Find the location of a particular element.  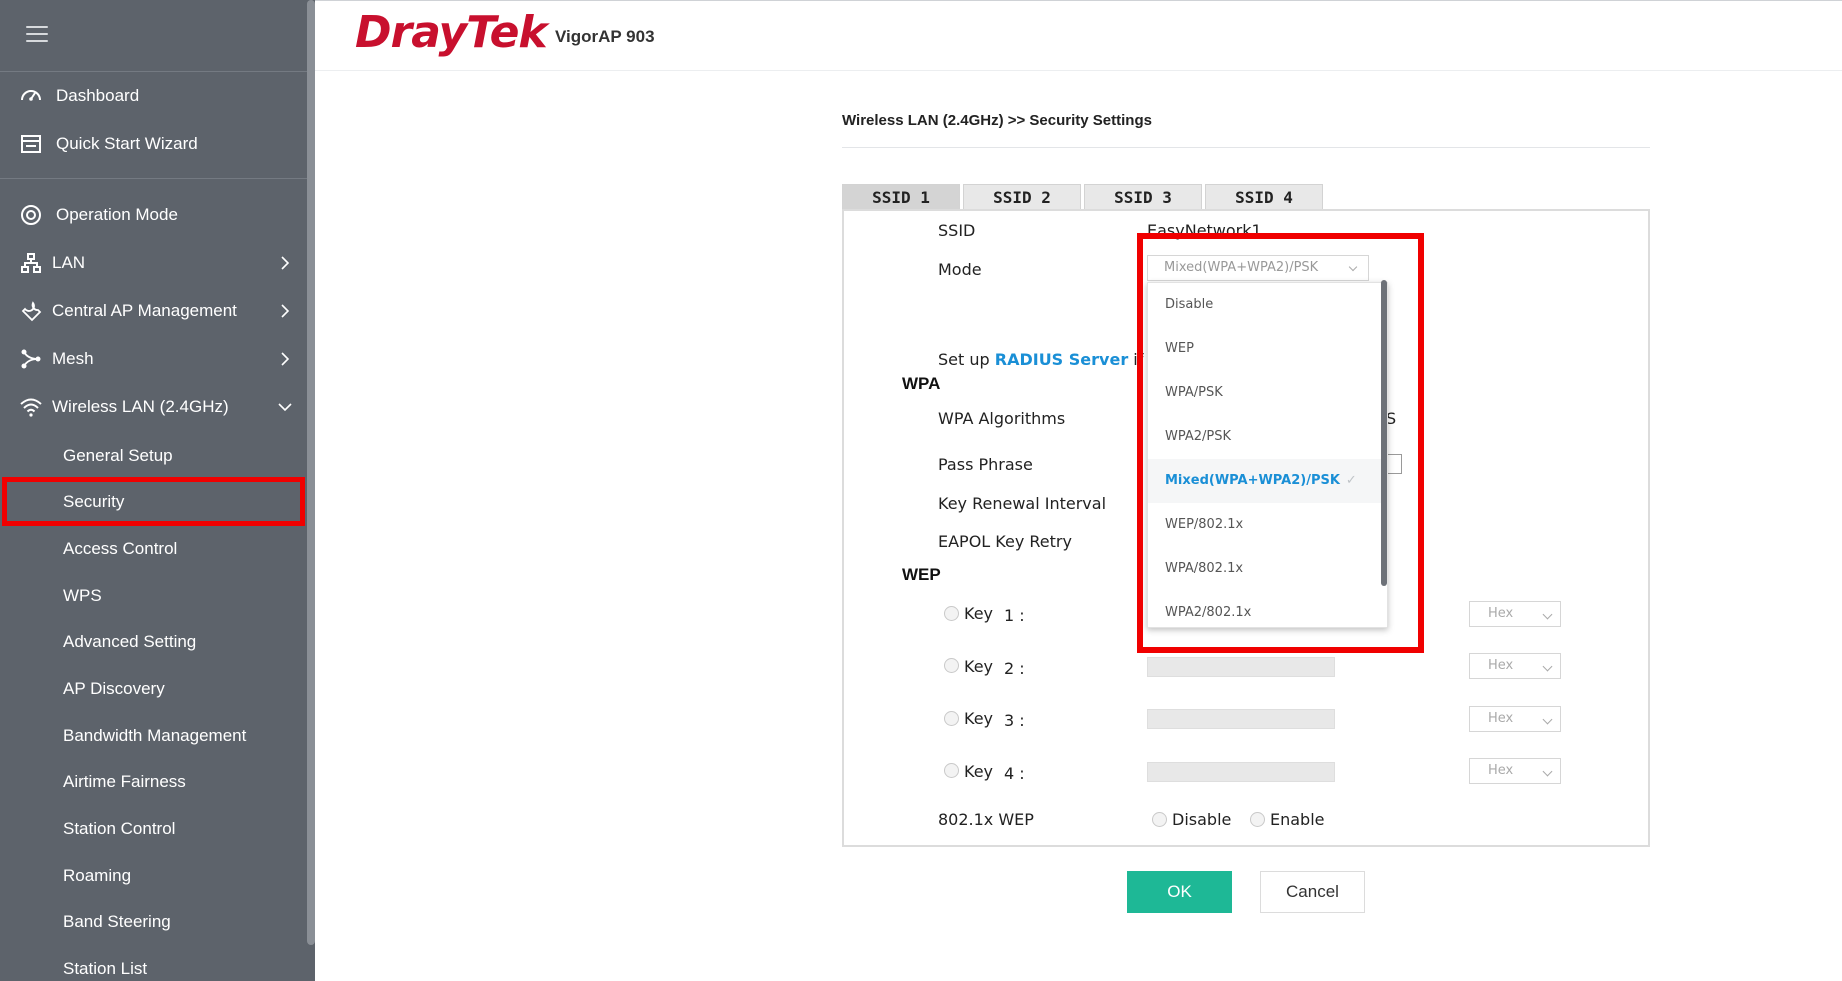

sidebar-item-quick-start-wizard: Quick Start Wizard is located at coordinates (153, 144).